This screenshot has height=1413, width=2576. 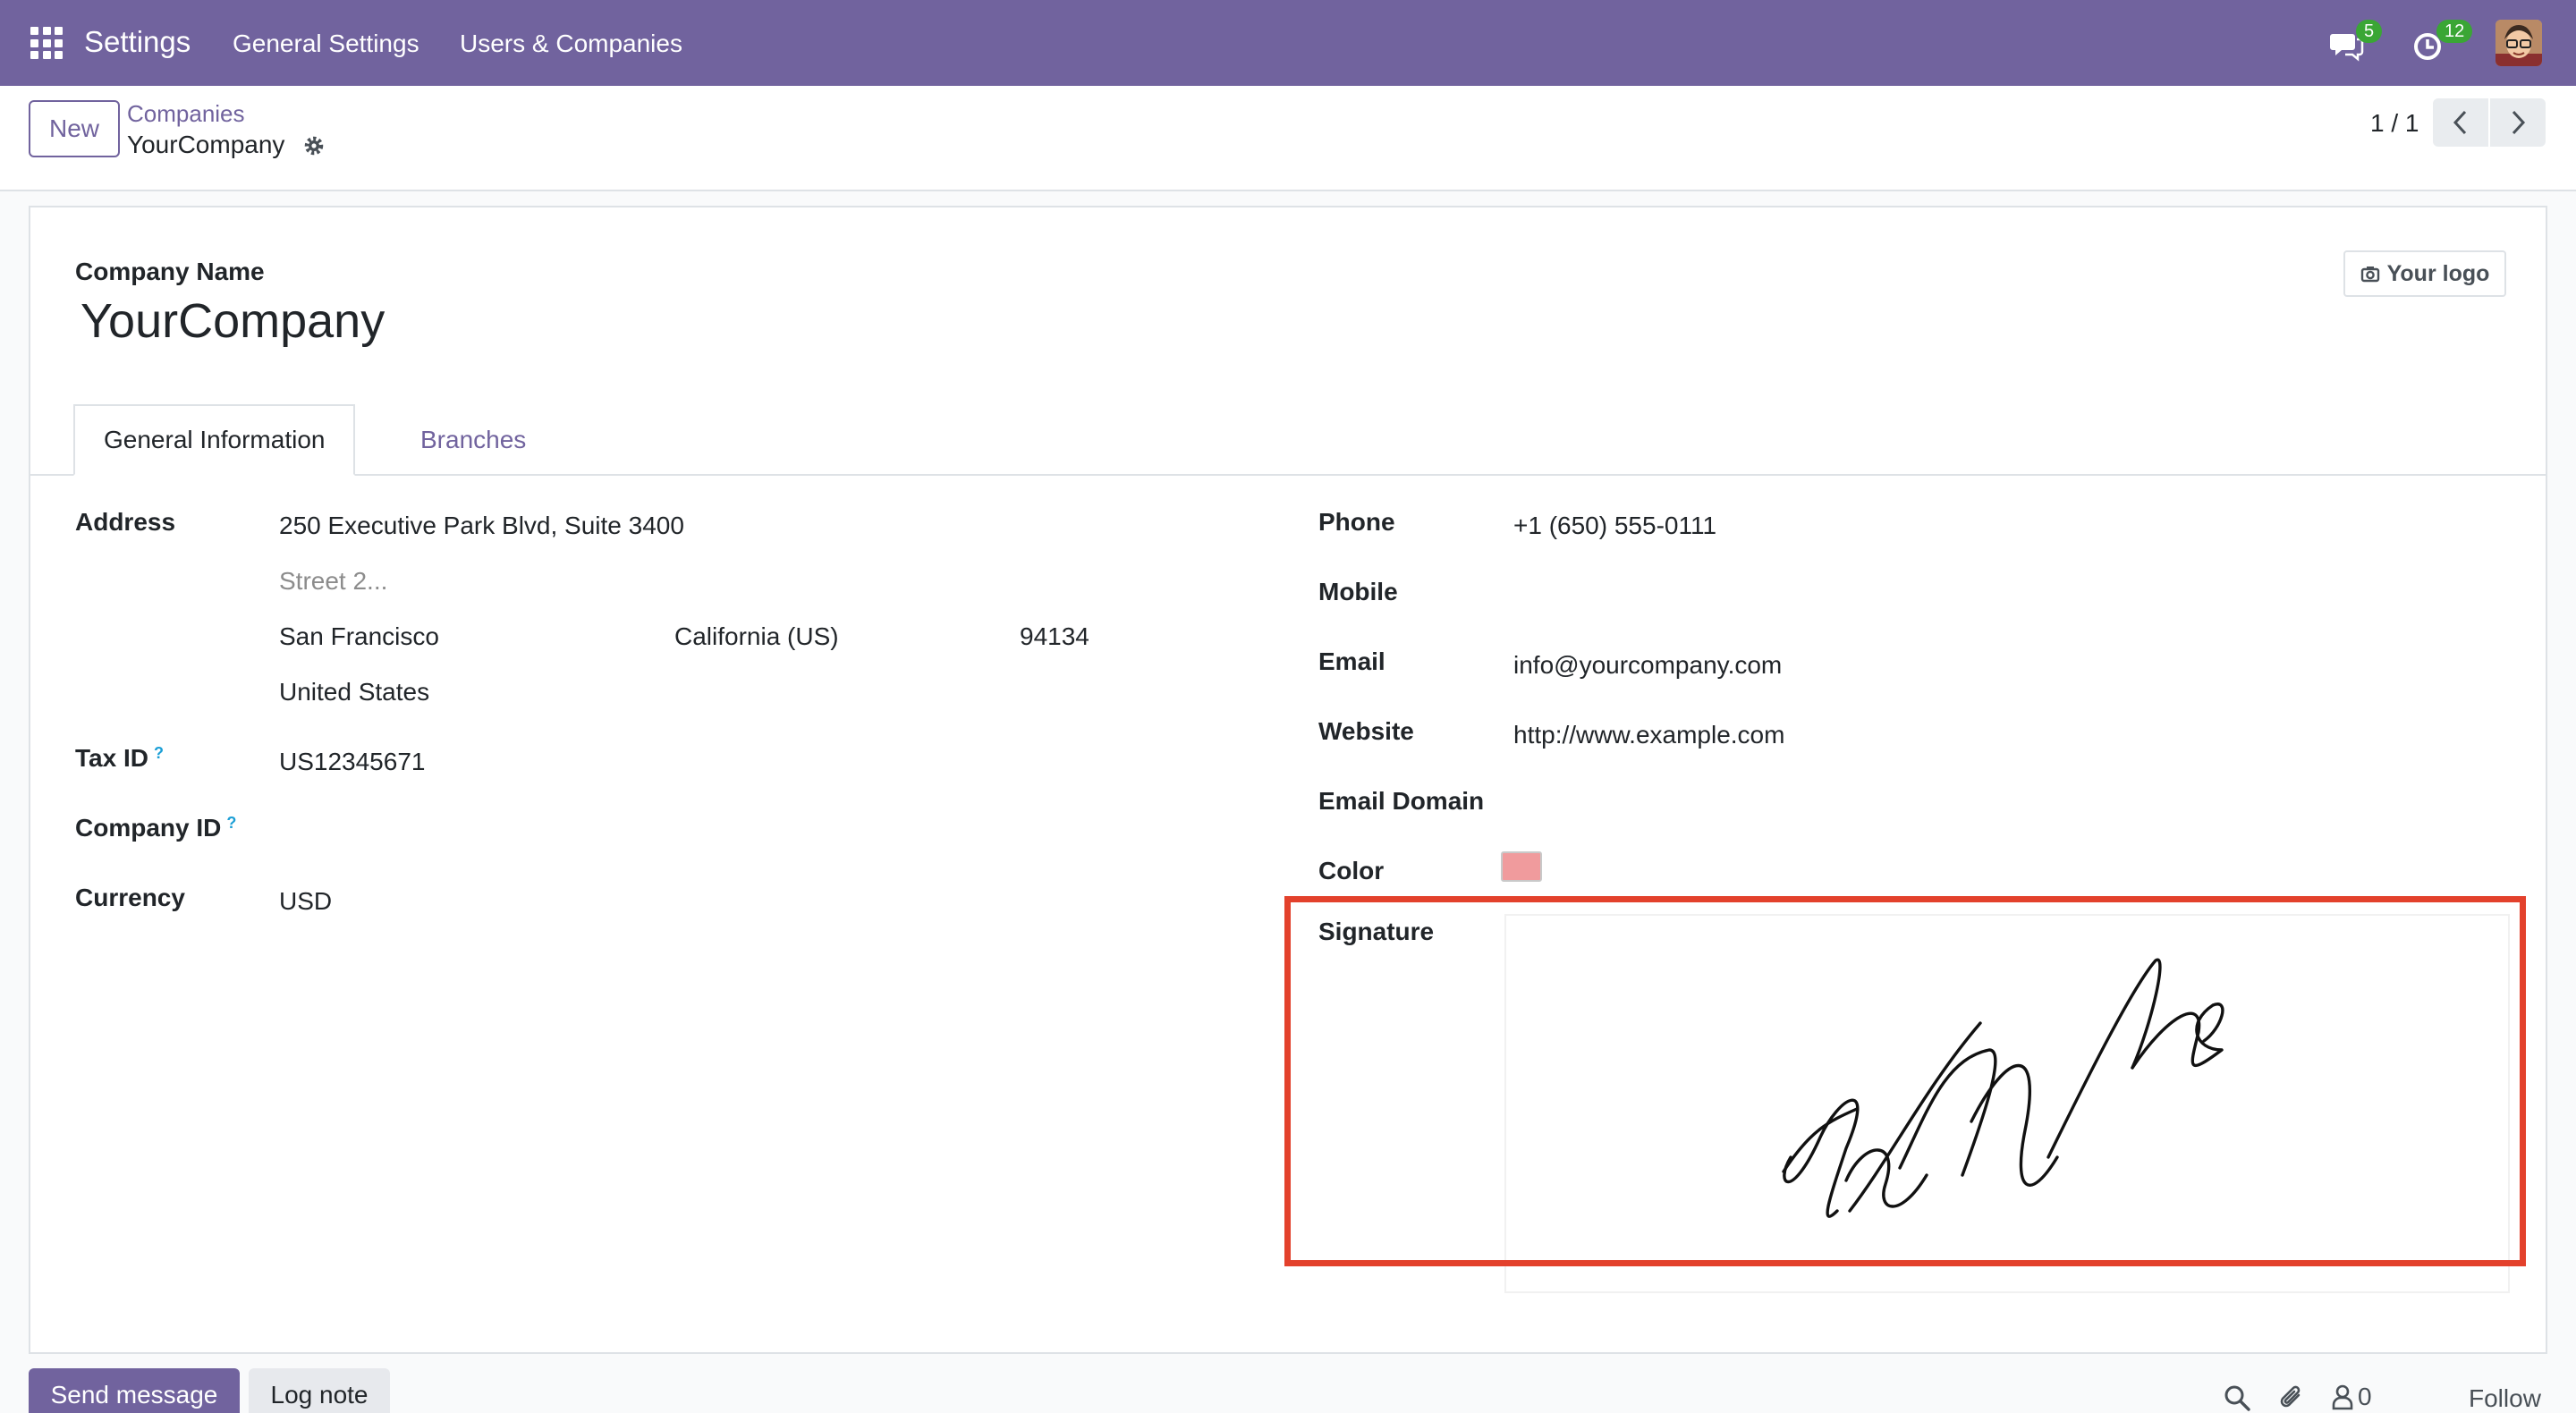 What do you see at coordinates (1356, 522) in the screenshot?
I see `phone-label: Phone` at bounding box center [1356, 522].